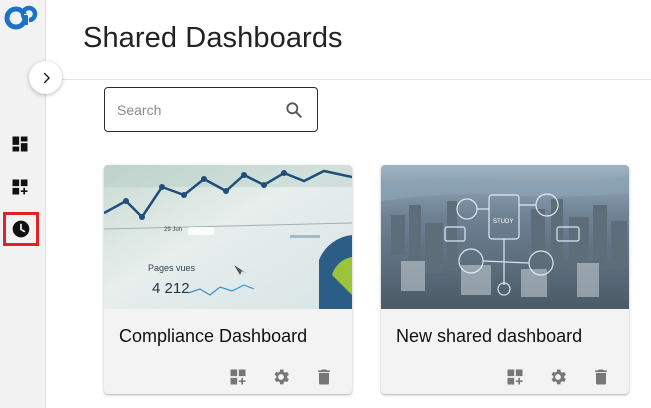 This screenshot has width=651, height=408. What do you see at coordinates (294, 110) in the screenshot?
I see `search-icon` at bounding box center [294, 110].